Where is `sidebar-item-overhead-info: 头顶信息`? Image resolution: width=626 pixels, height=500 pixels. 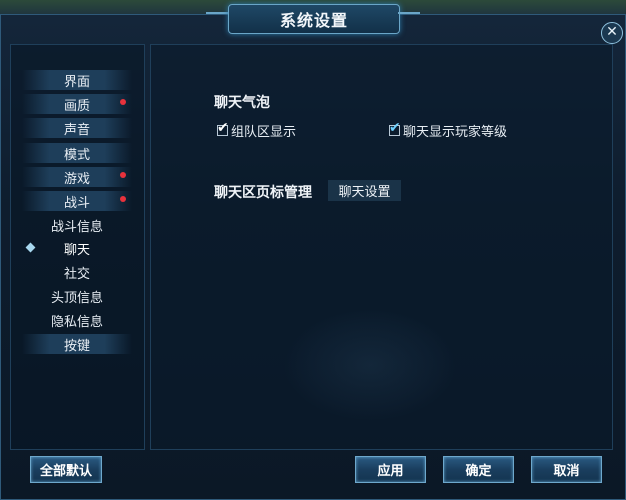 sidebar-item-overhead-info: 头顶信息 is located at coordinates (77, 296).